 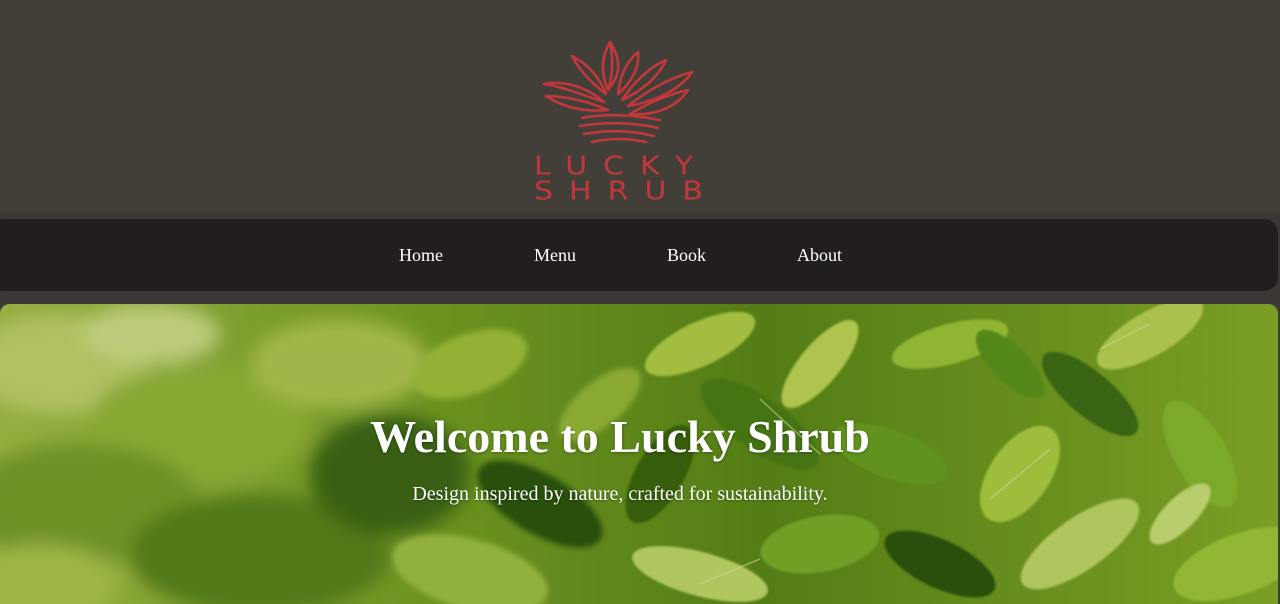 I want to click on nav-link-about: About, so click(x=819, y=255).